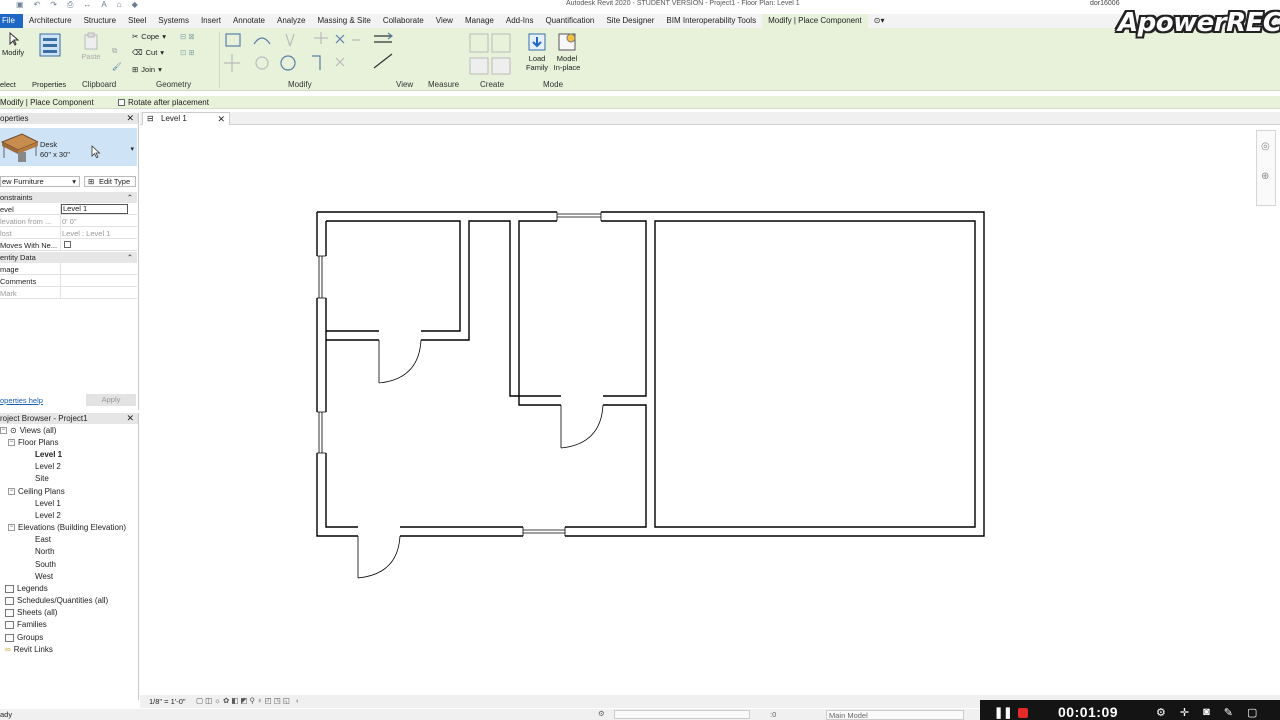  Describe the element at coordinates (137, 21) in the screenshot. I see `tab-steel: Steel` at that location.